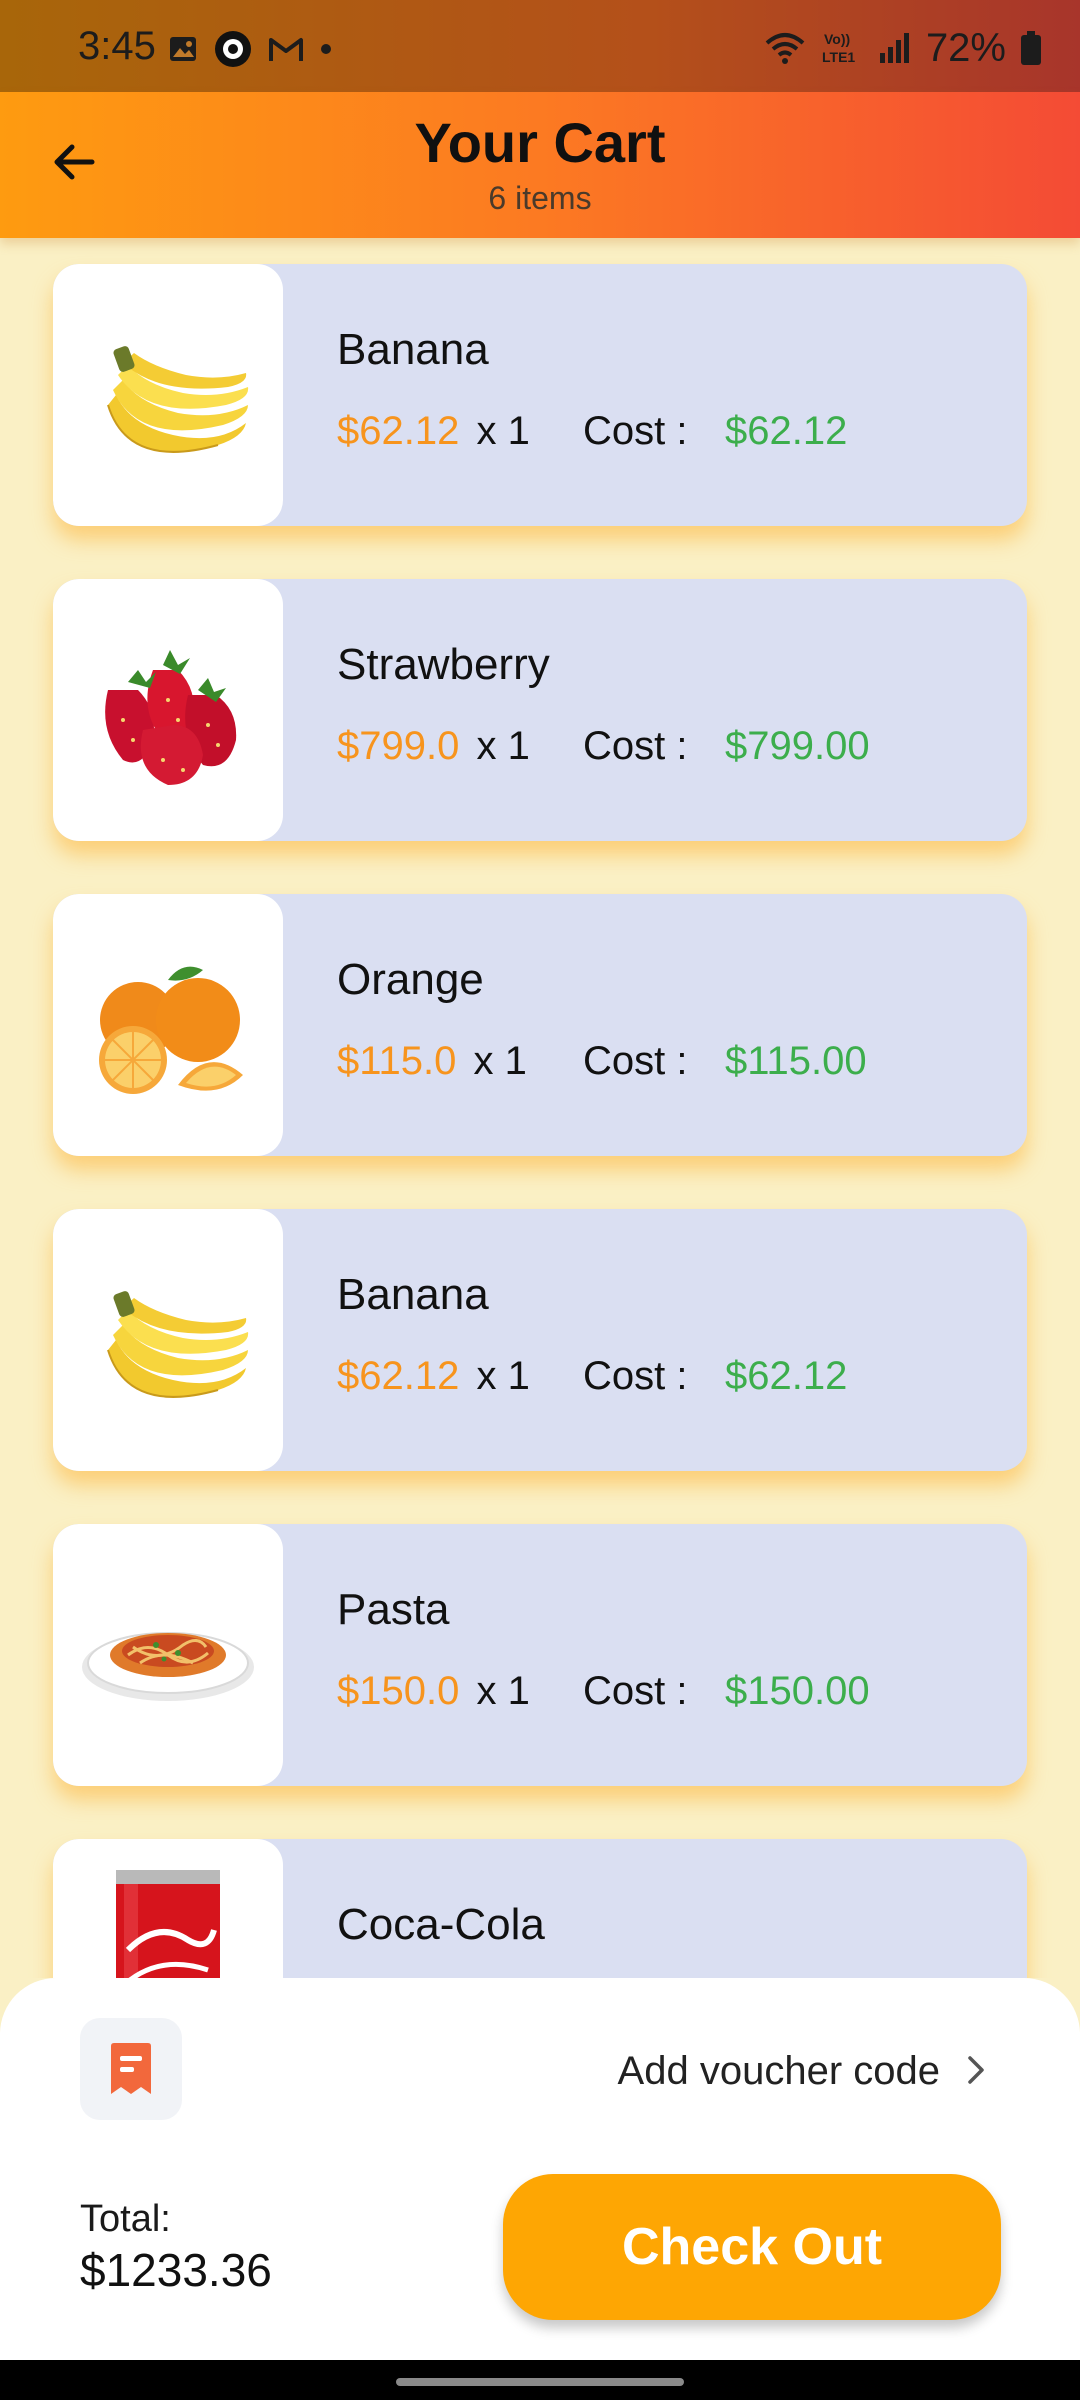  I want to click on cart-item: Orange $115.0 x 1 Cost : $115.00, so click(540, 1025).